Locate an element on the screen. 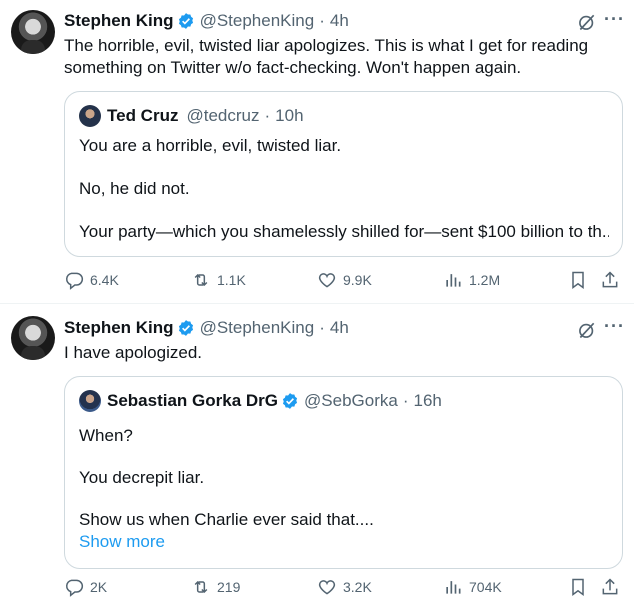  tweet-actions: 2K 219 3.2K 704K is located at coordinates (344, 588).